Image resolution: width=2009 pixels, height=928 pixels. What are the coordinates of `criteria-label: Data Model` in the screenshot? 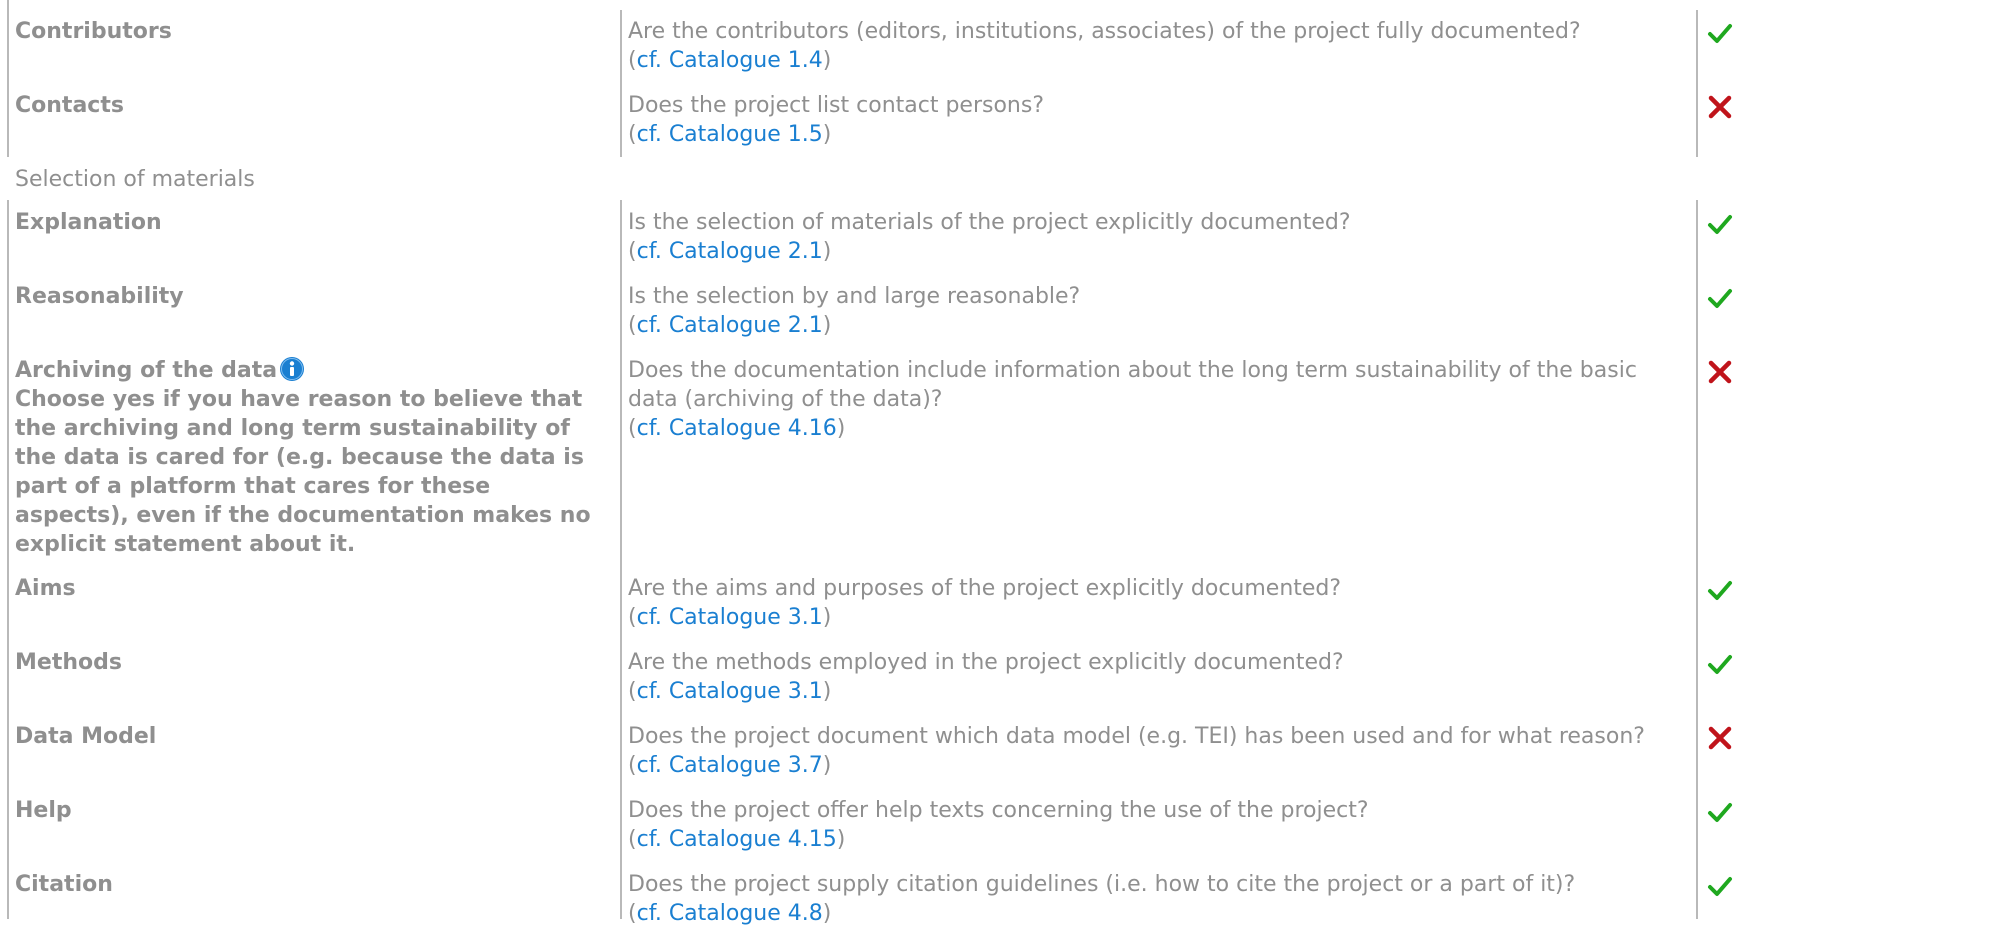 It's located at (86, 736).